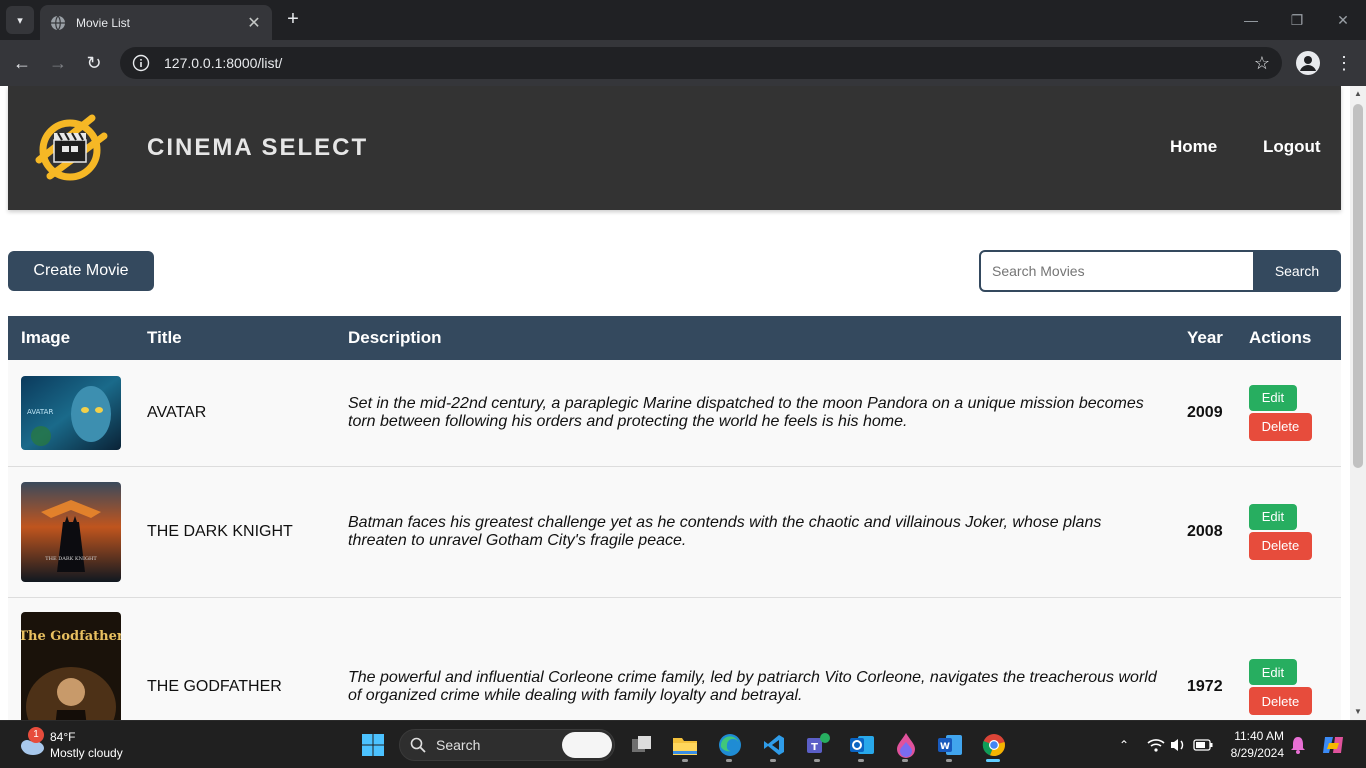  Describe the element at coordinates (642, 745) in the screenshot. I see `task-view-icon` at that location.